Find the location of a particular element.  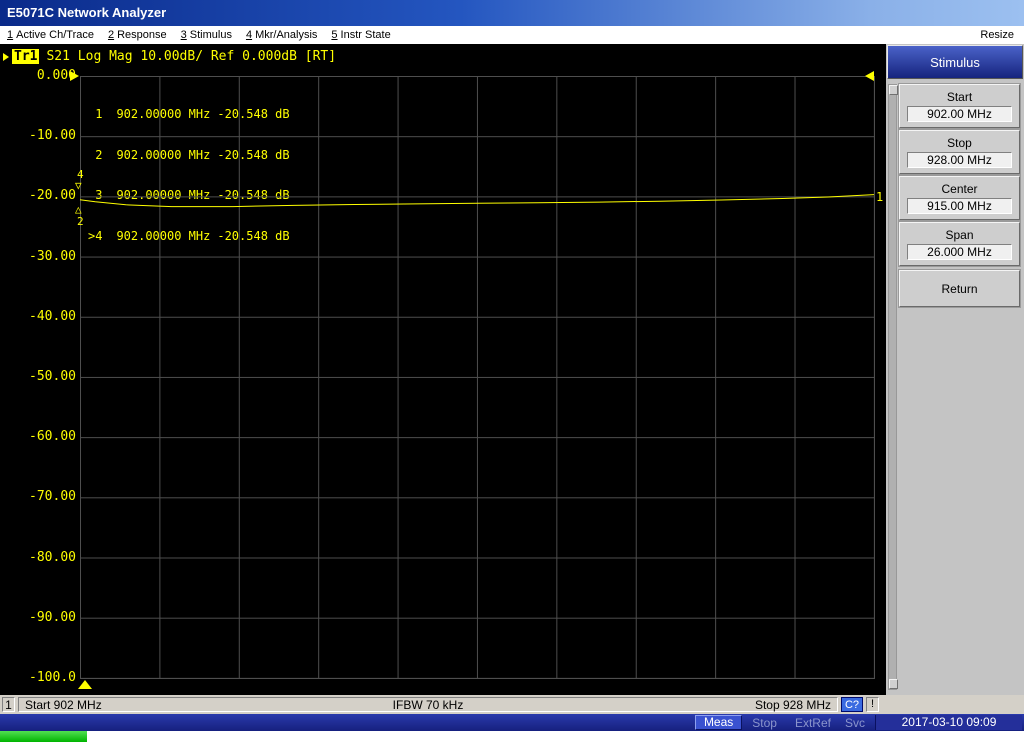

softkey-center: Center 915.00 MHz is located at coordinates (959, 198).